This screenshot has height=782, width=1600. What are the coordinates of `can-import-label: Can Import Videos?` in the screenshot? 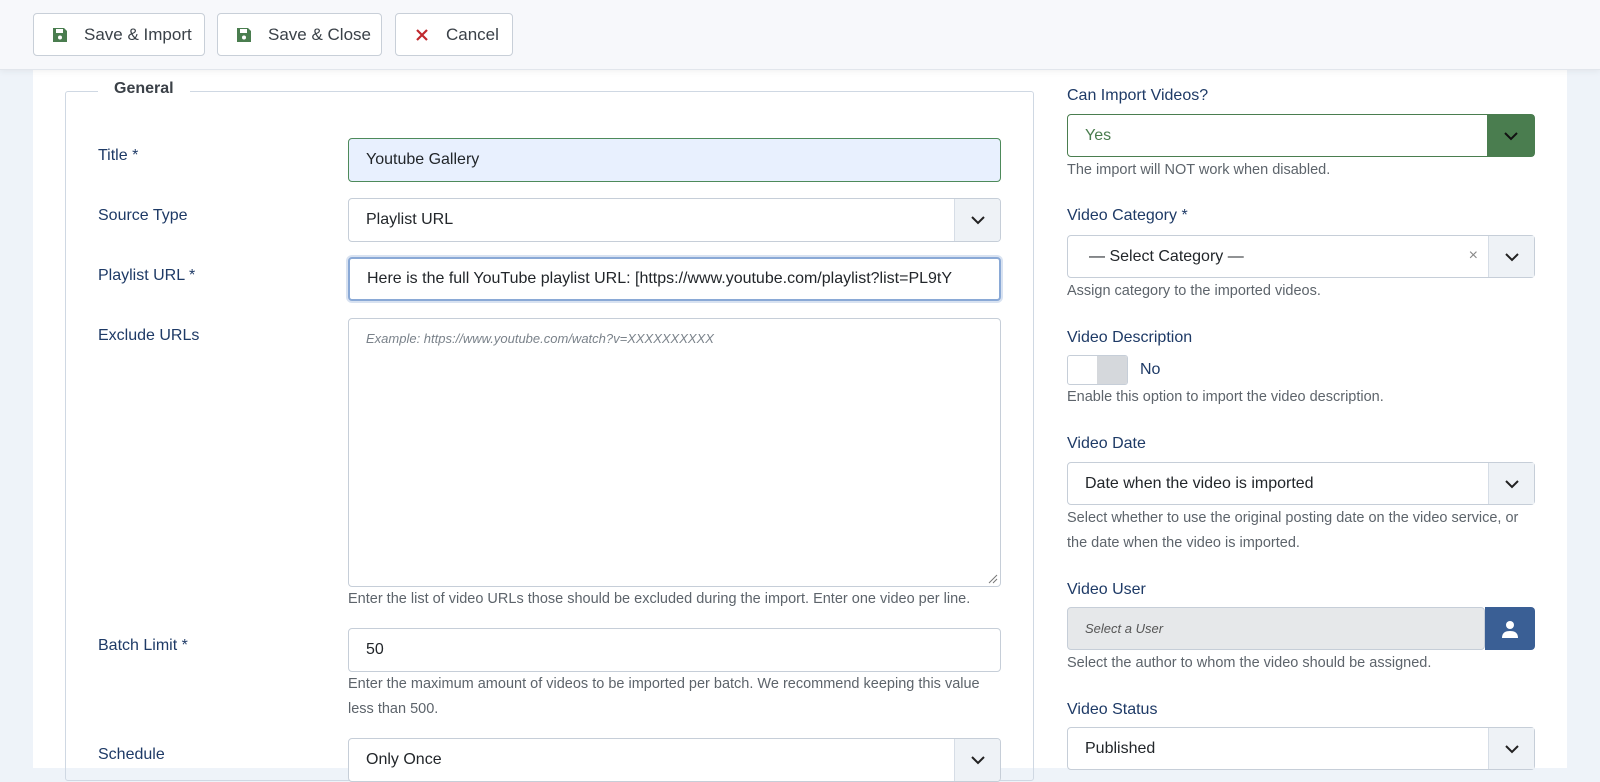 It's located at (1138, 95).